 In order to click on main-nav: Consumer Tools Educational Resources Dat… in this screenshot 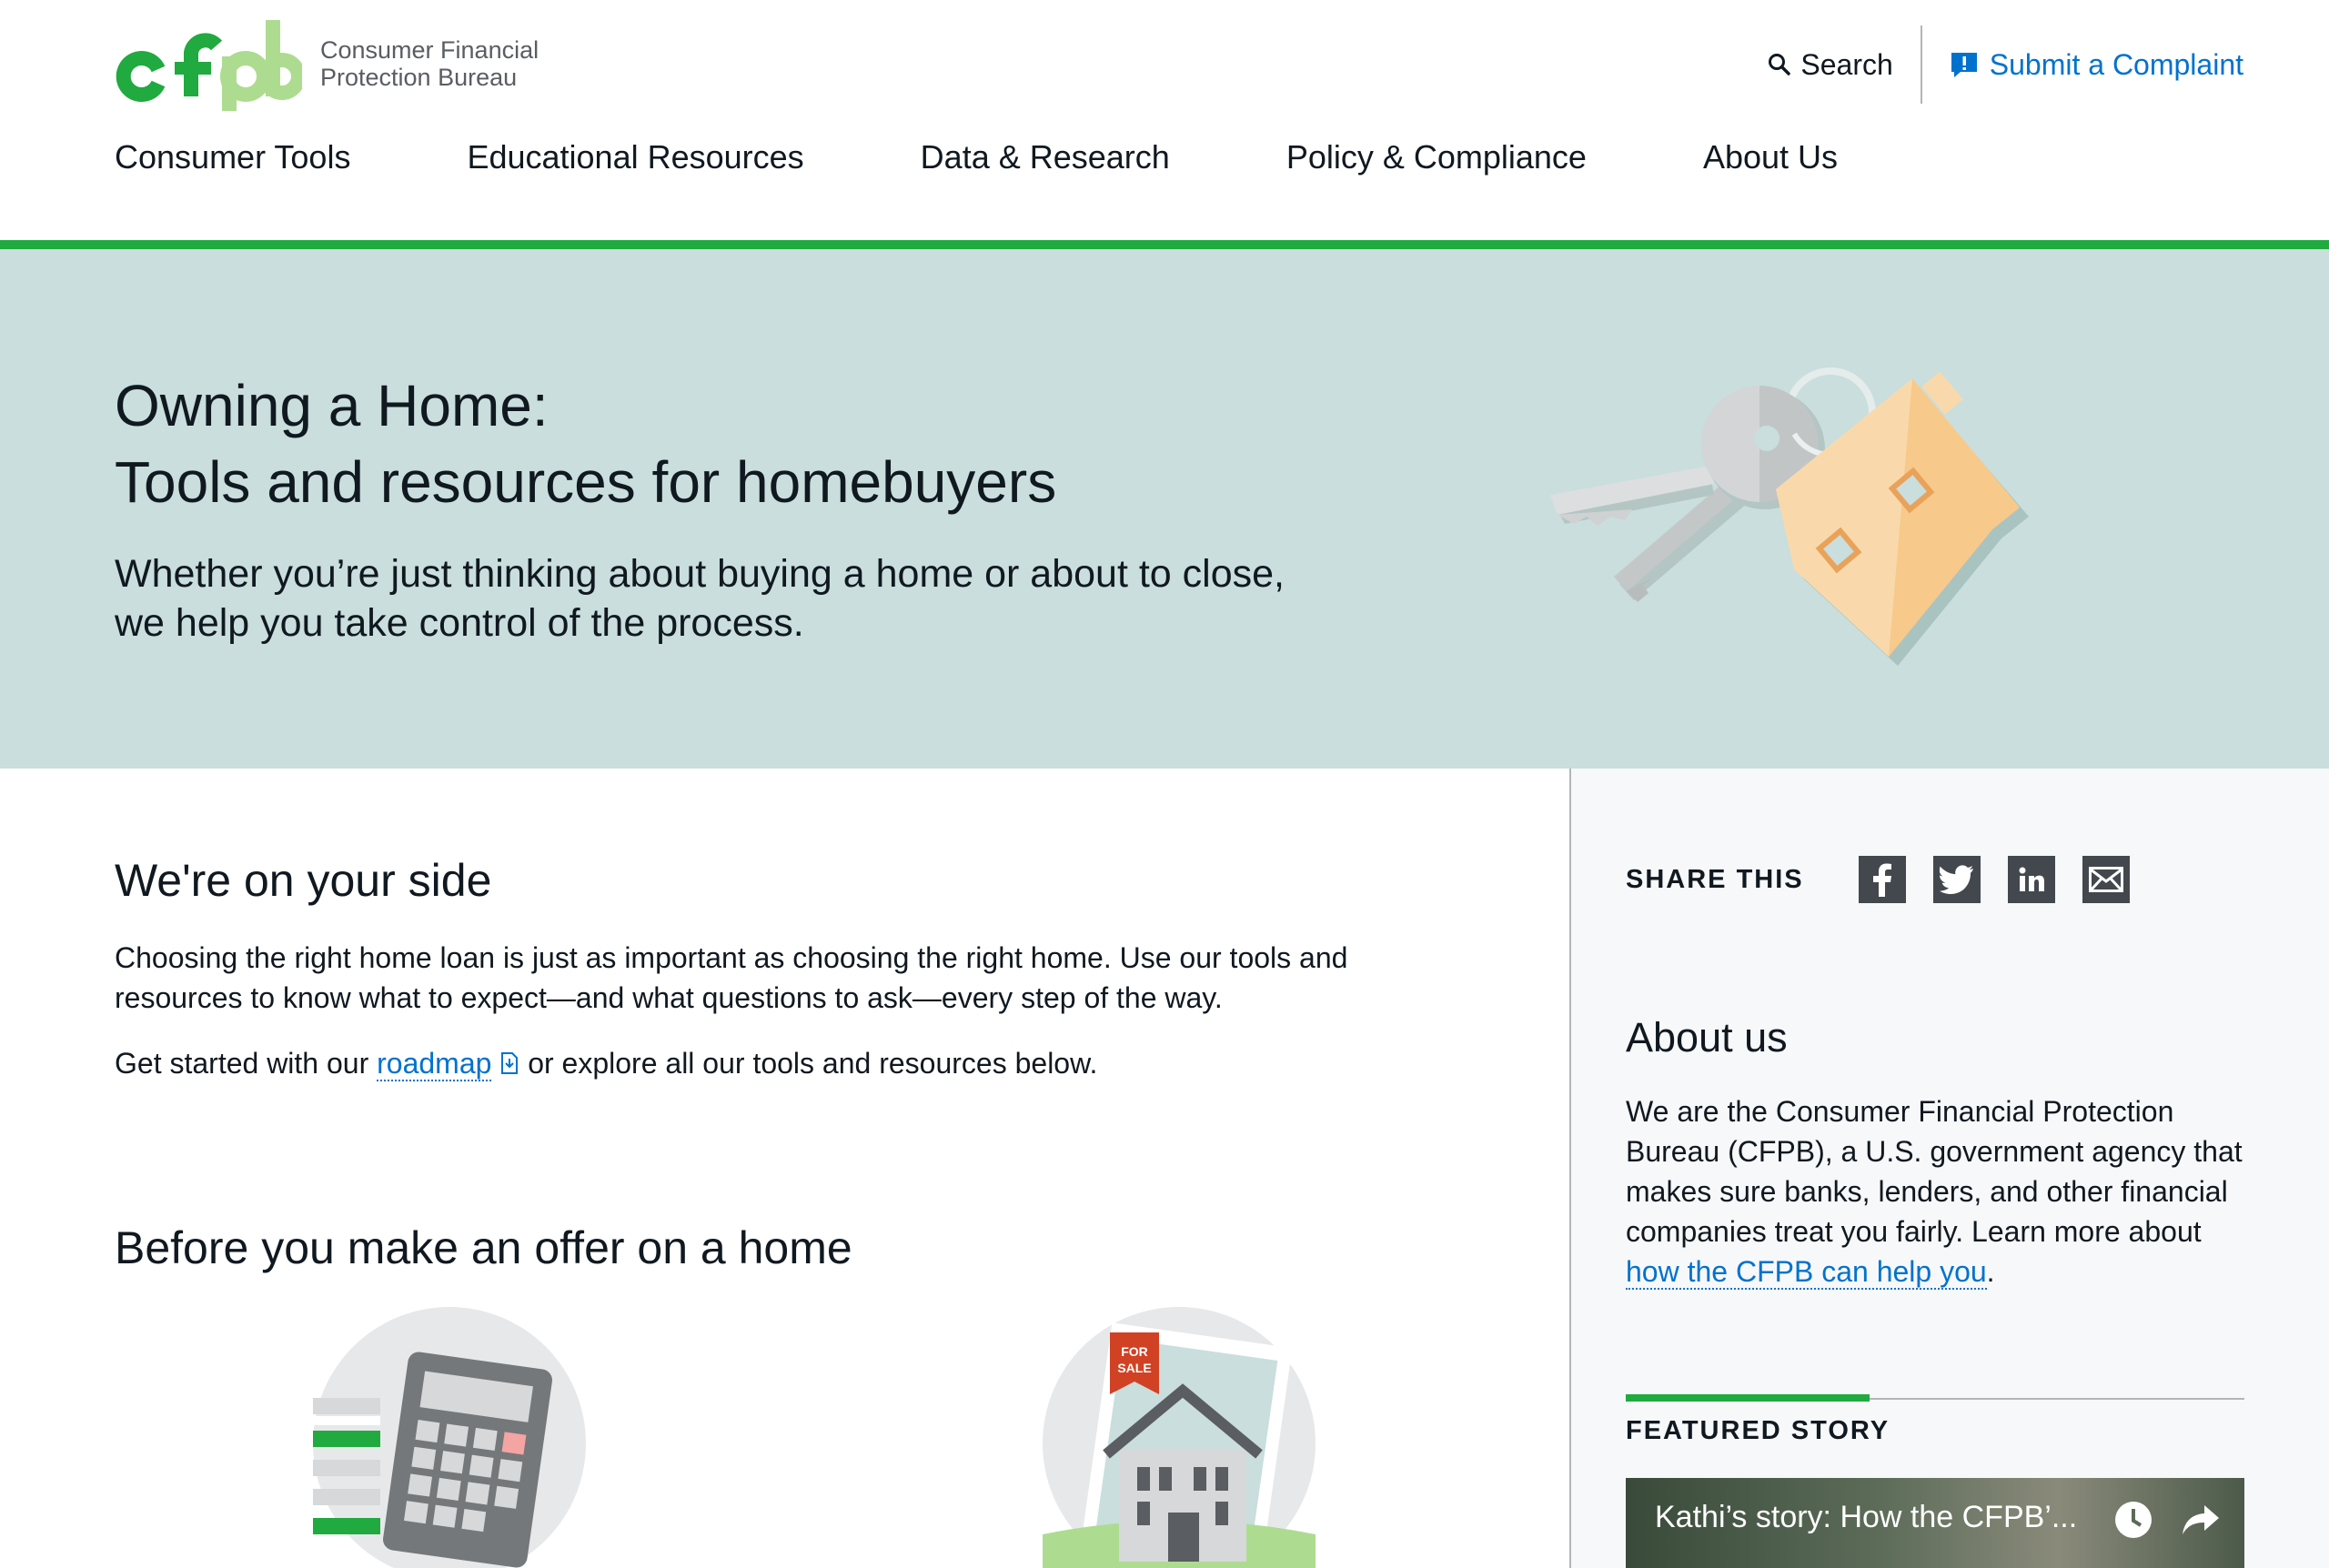, I will do `click(976, 157)`.